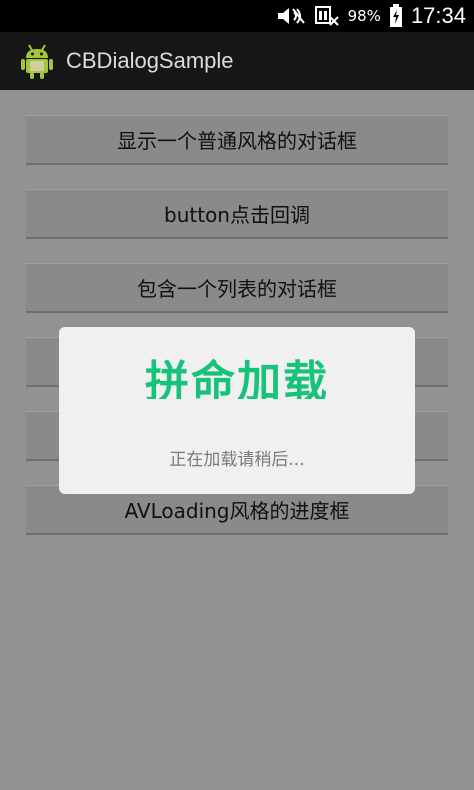 This screenshot has height=790, width=474. Describe the element at coordinates (291, 16) in the screenshot. I see `mute-icon` at that location.